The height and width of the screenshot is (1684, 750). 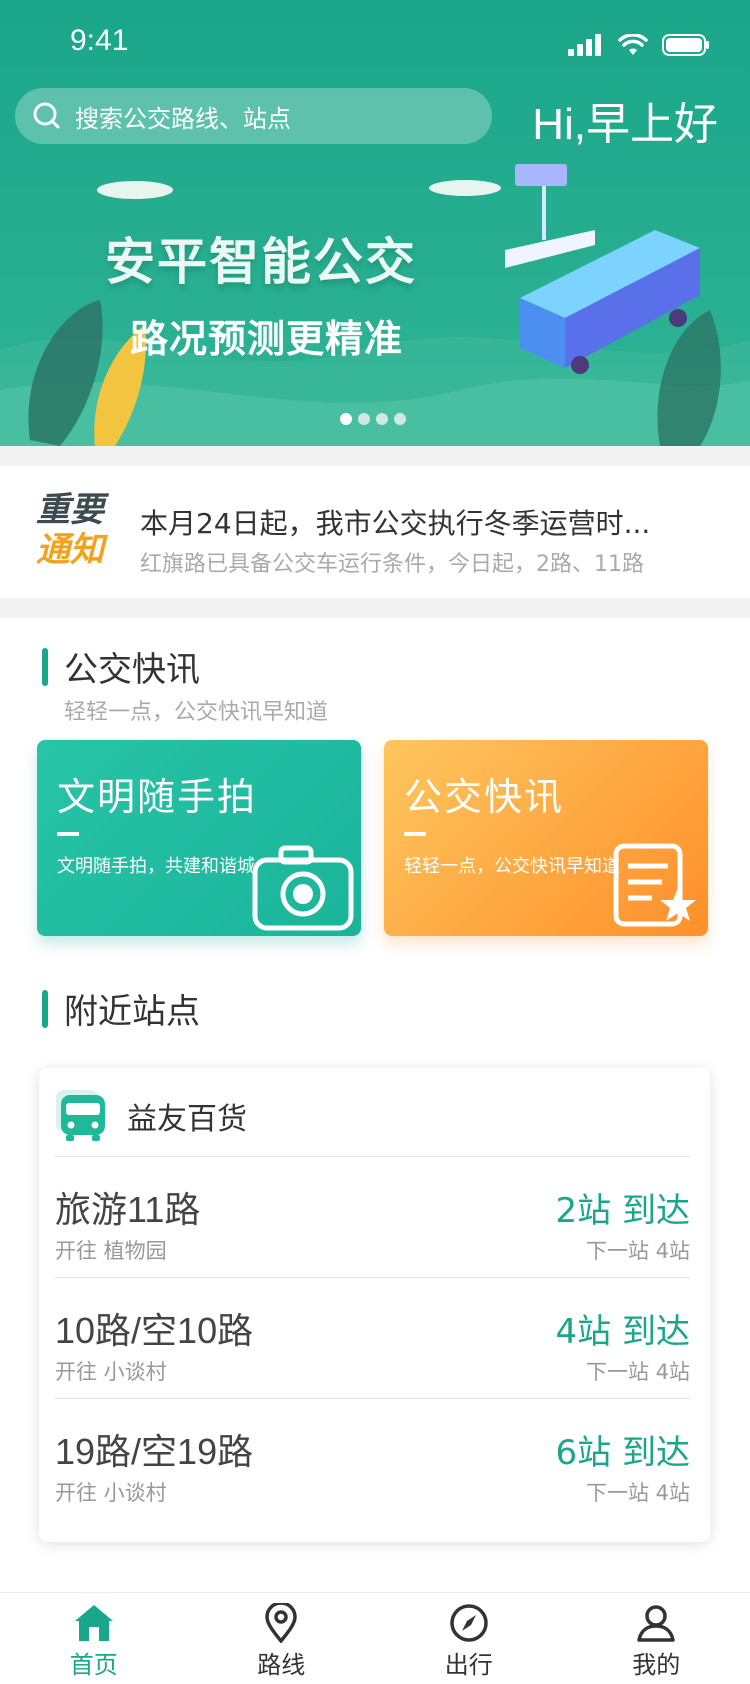 What do you see at coordinates (183, 118) in the screenshot?
I see `search-placeholder: 搜索公交路线、站点` at bounding box center [183, 118].